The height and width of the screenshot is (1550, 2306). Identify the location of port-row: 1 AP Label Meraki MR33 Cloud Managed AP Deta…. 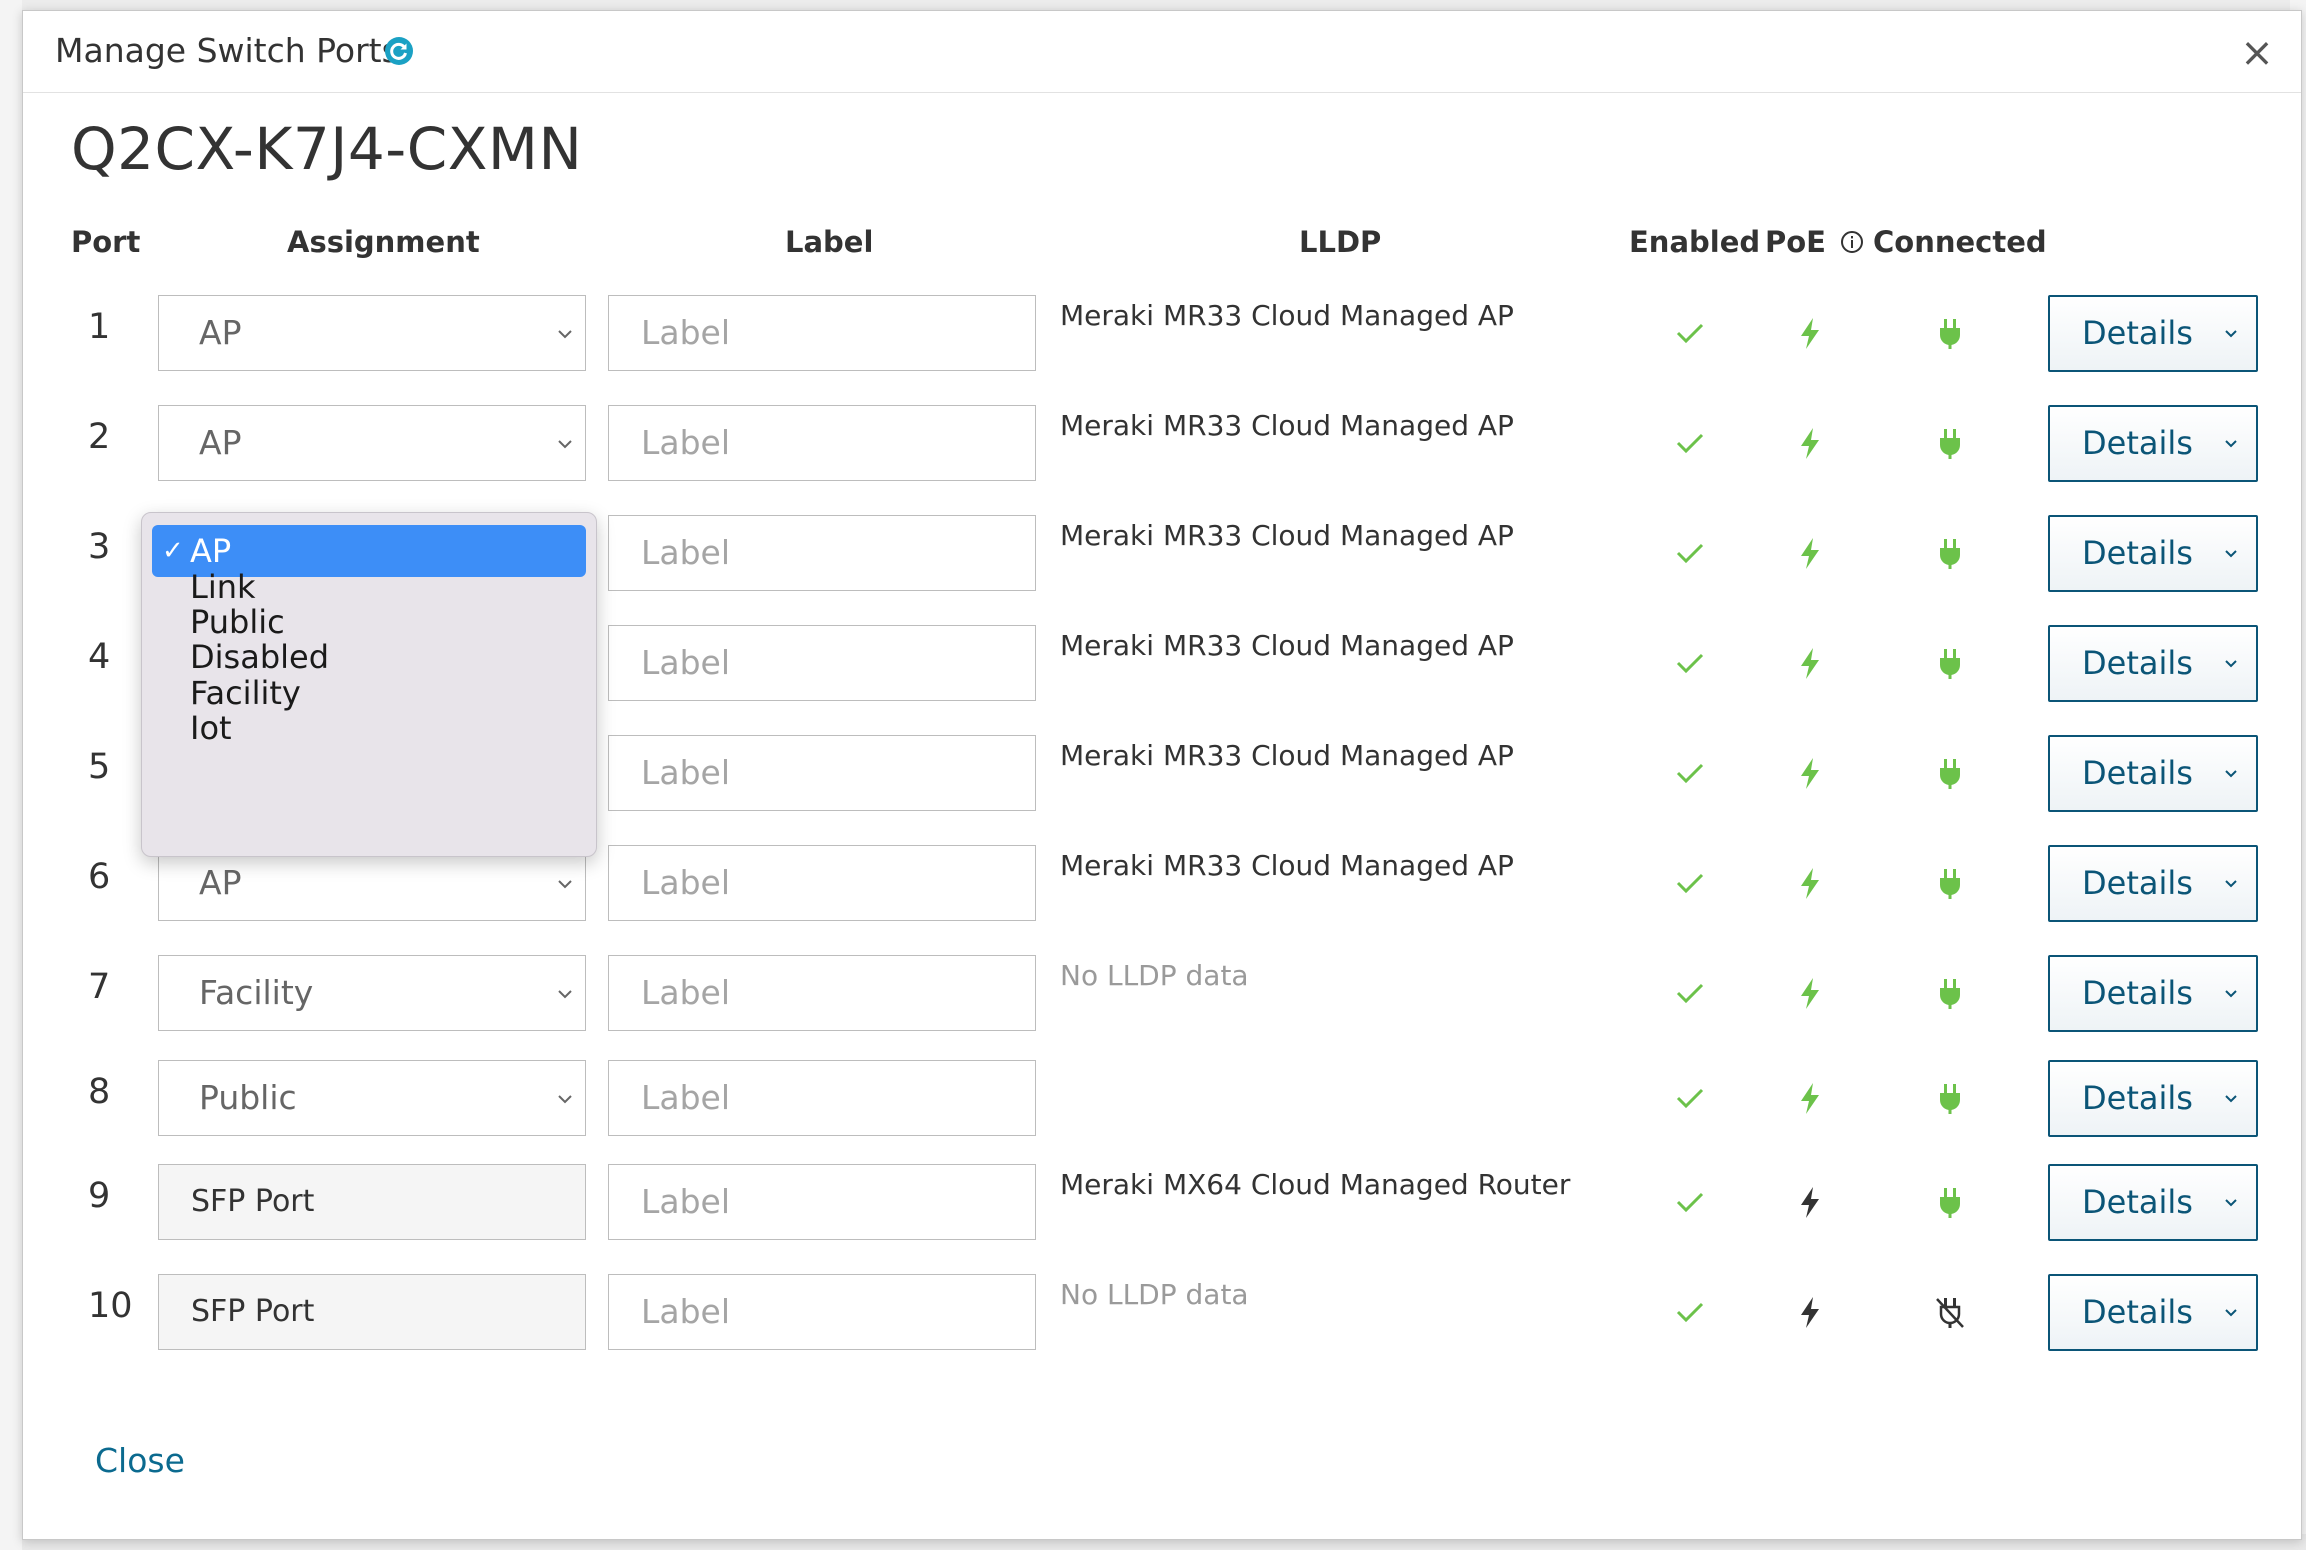
(1162, 335).